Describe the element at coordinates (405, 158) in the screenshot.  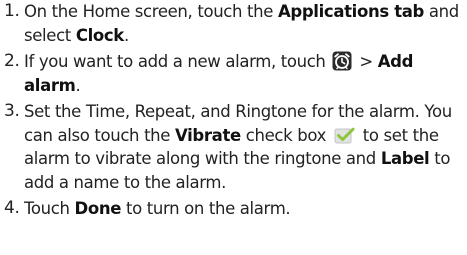
I see `label-label: Label` at that location.